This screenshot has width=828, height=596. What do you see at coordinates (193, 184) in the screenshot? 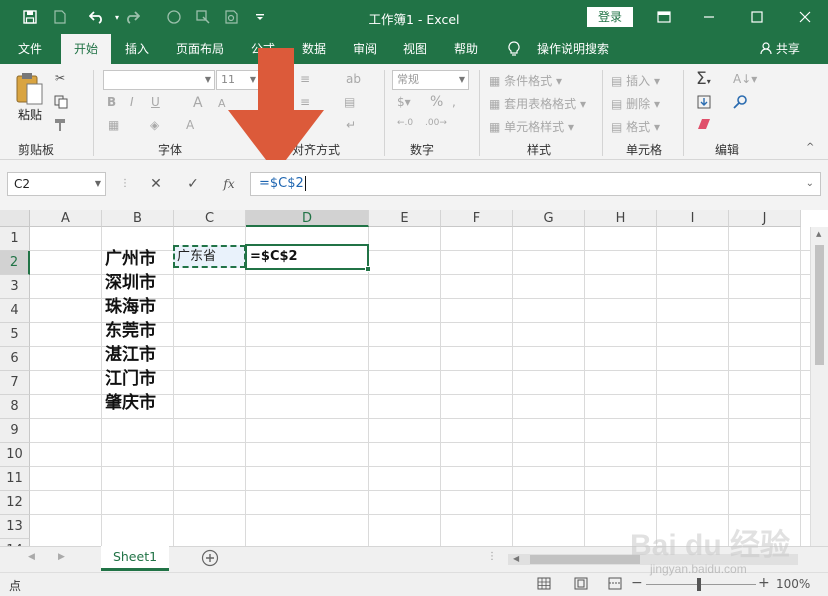
I see `enter-icon: ✓` at bounding box center [193, 184].